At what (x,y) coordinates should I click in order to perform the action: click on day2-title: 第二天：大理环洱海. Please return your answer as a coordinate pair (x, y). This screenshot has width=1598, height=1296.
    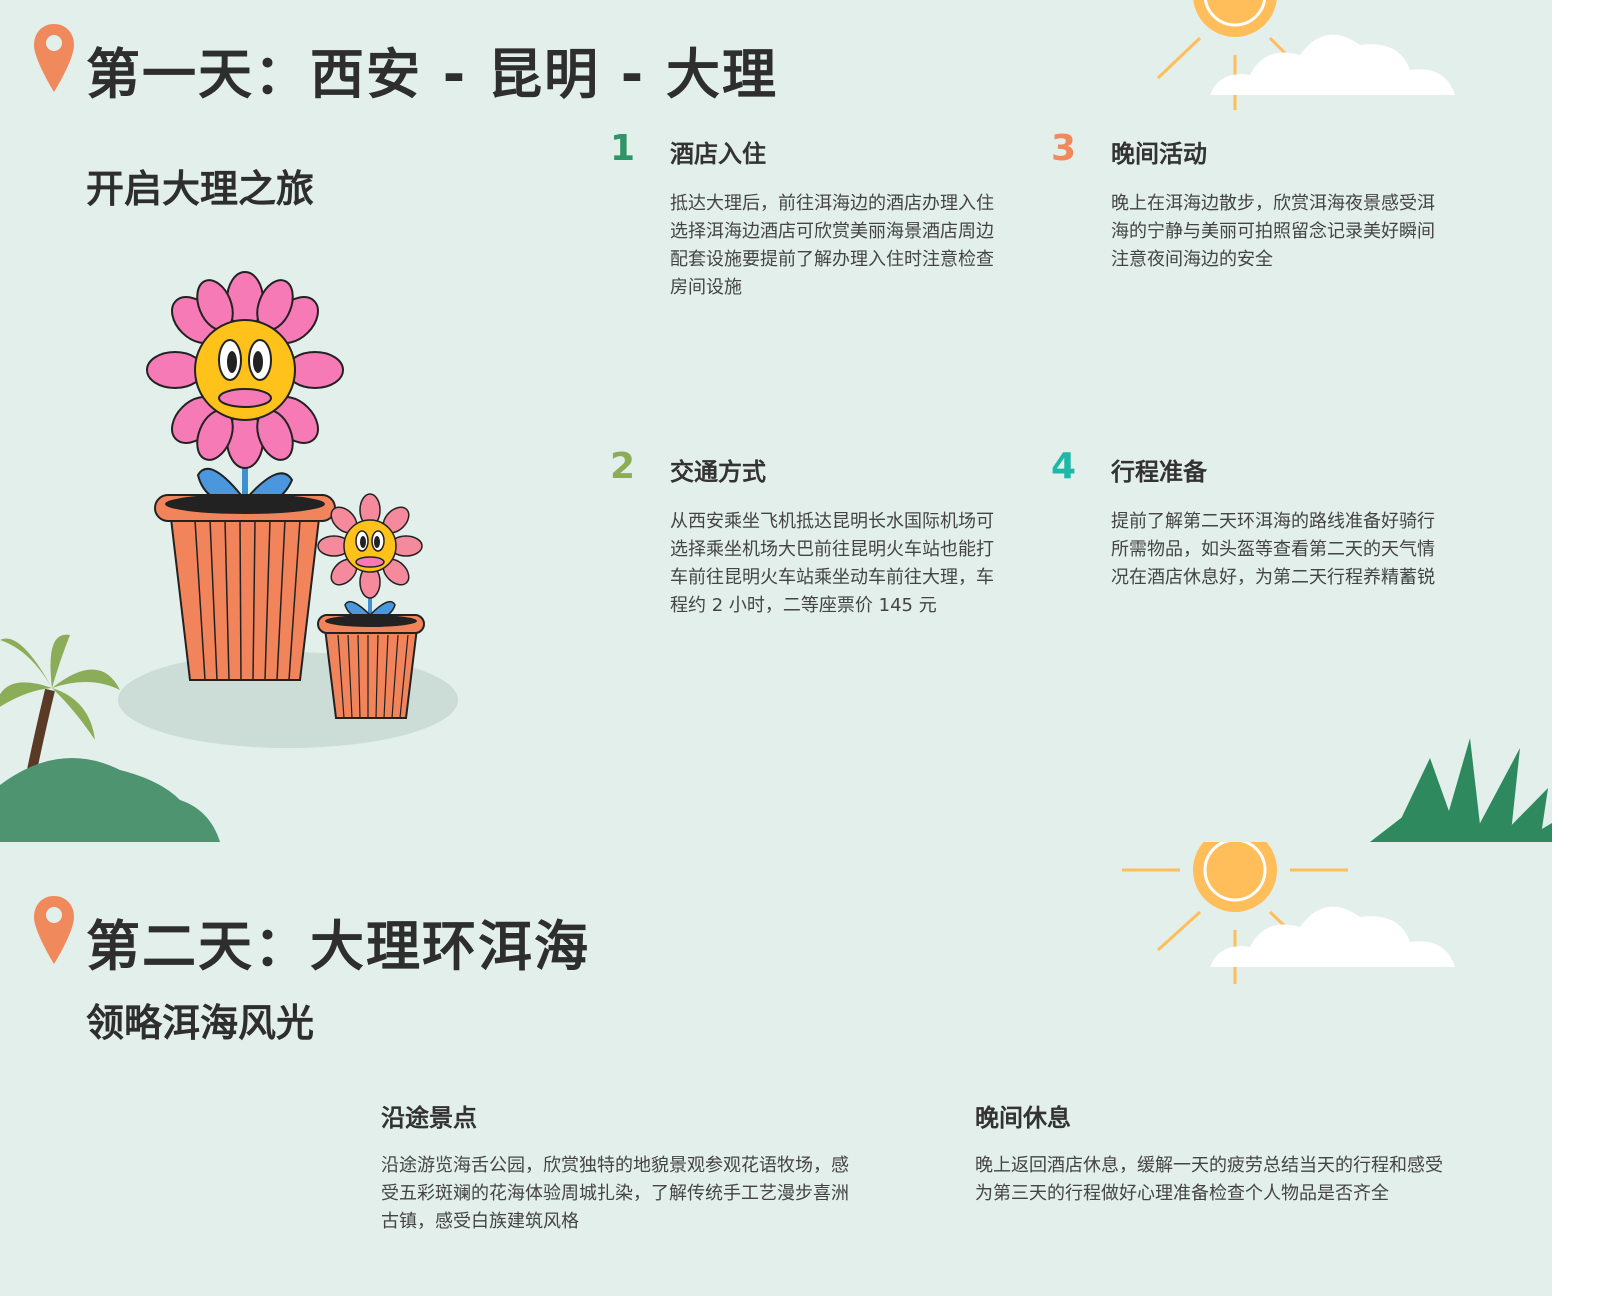
    Looking at the image, I should click on (338, 946).